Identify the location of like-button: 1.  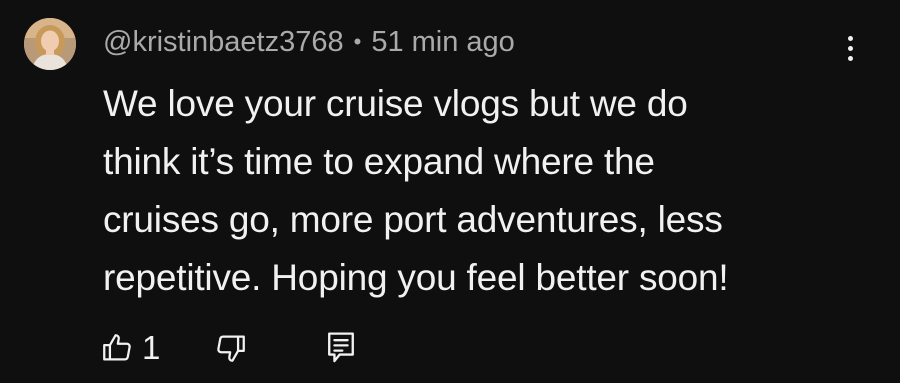
(130, 348).